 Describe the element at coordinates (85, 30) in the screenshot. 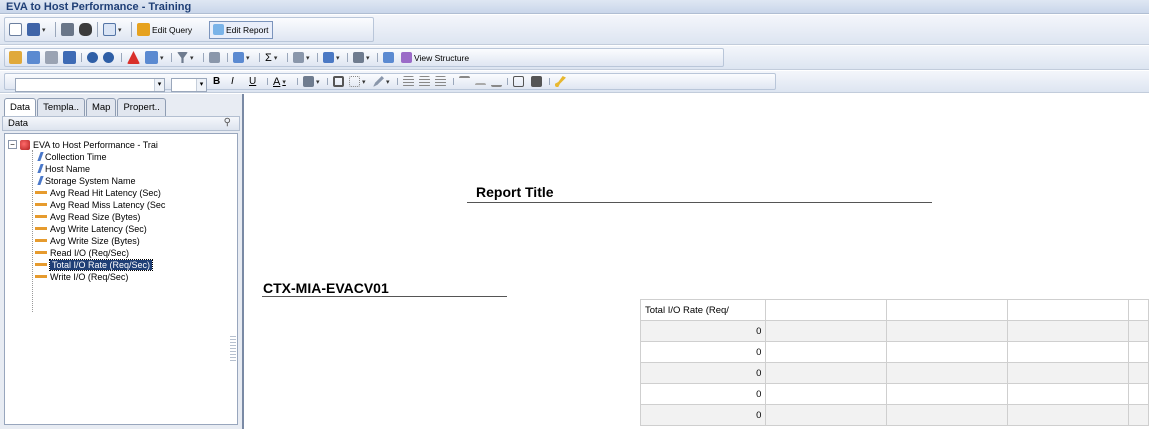

I see `find-button` at that location.